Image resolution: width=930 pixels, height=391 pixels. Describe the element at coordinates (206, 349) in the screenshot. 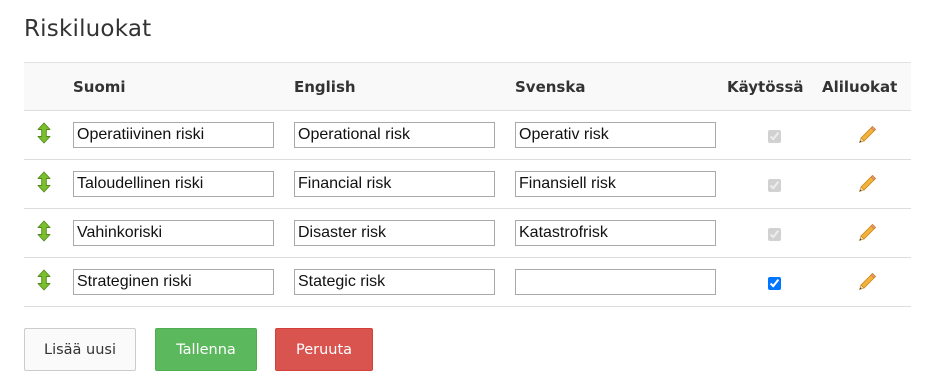

I see `save-button: Tallenna` at that location.